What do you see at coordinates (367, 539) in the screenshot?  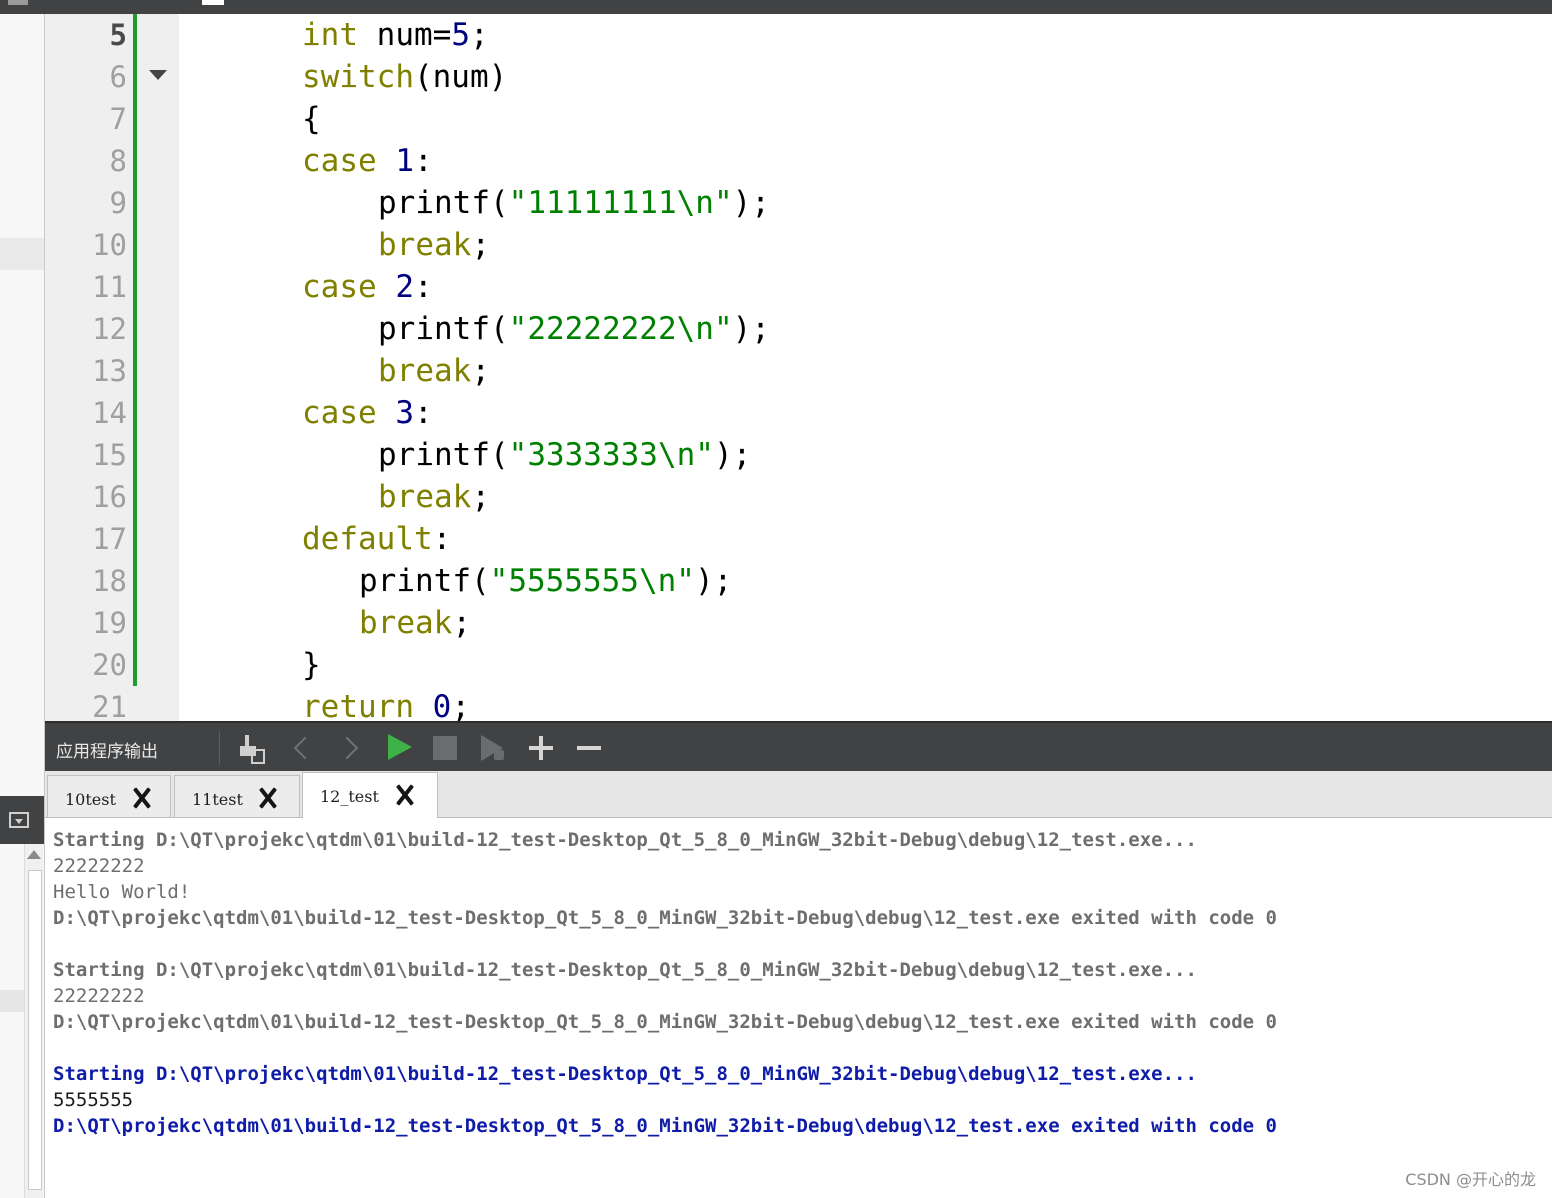 I see `code-token: default` at bounding box center [367, 539].